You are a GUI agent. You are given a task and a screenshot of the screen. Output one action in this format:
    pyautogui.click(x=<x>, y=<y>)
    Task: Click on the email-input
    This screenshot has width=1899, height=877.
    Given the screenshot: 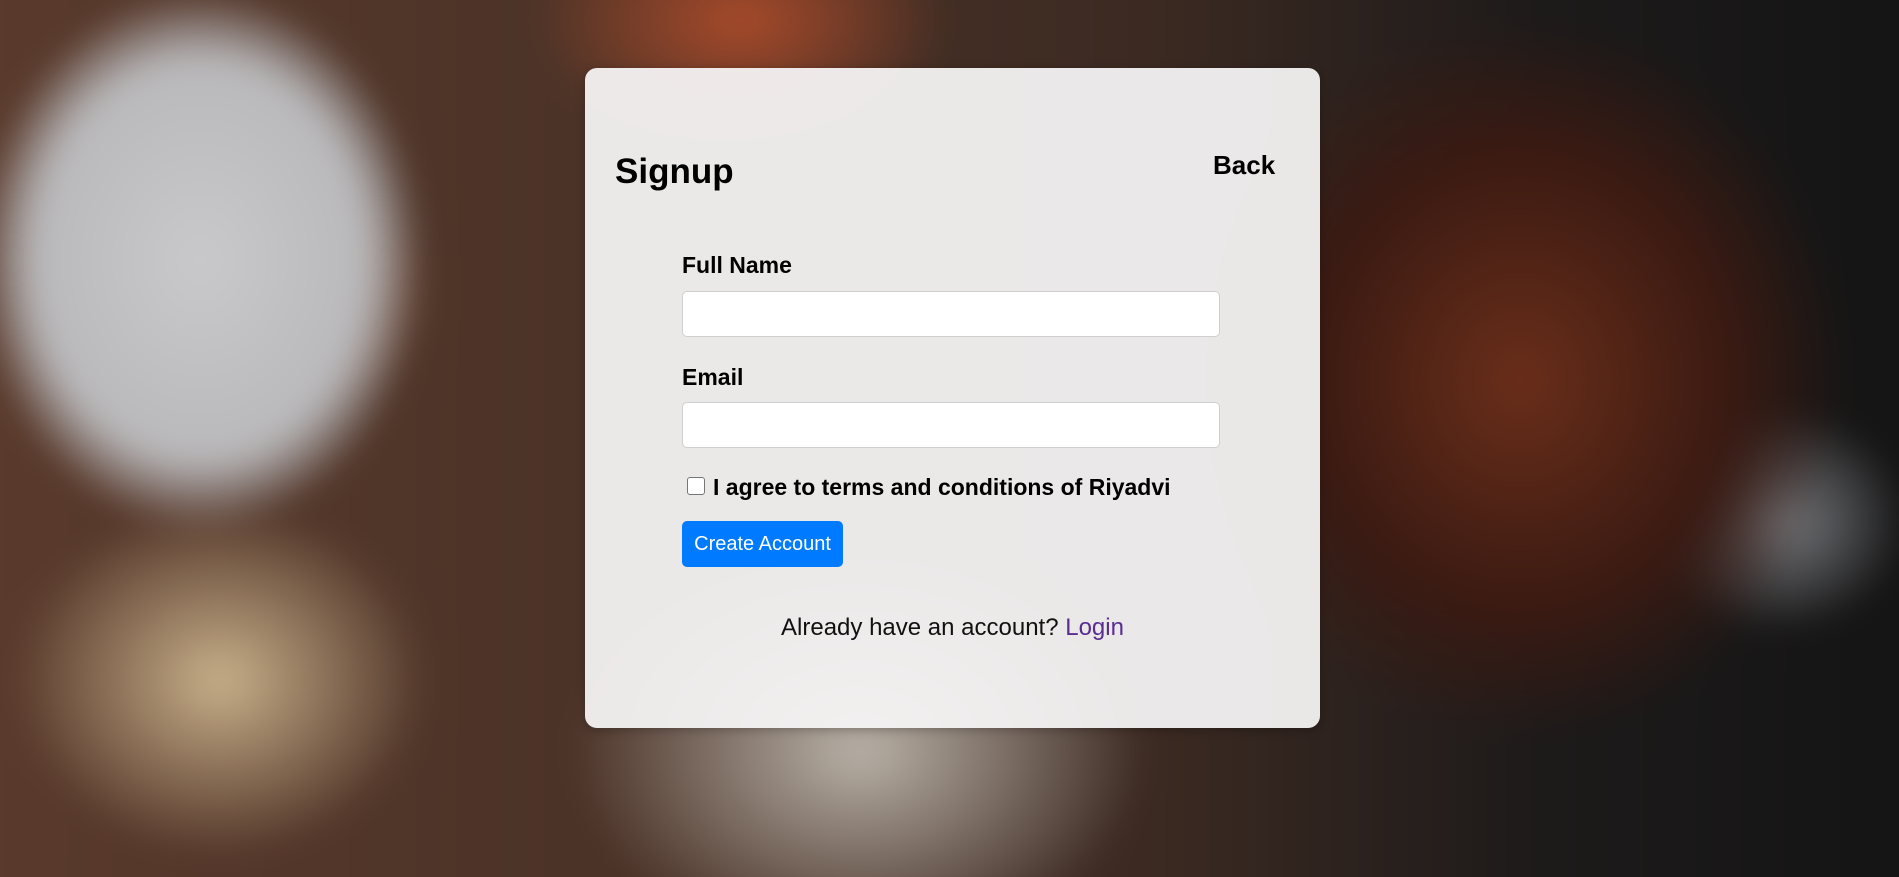 What is the action you would take?
    pyautogui.click(x=951, y=425)
    